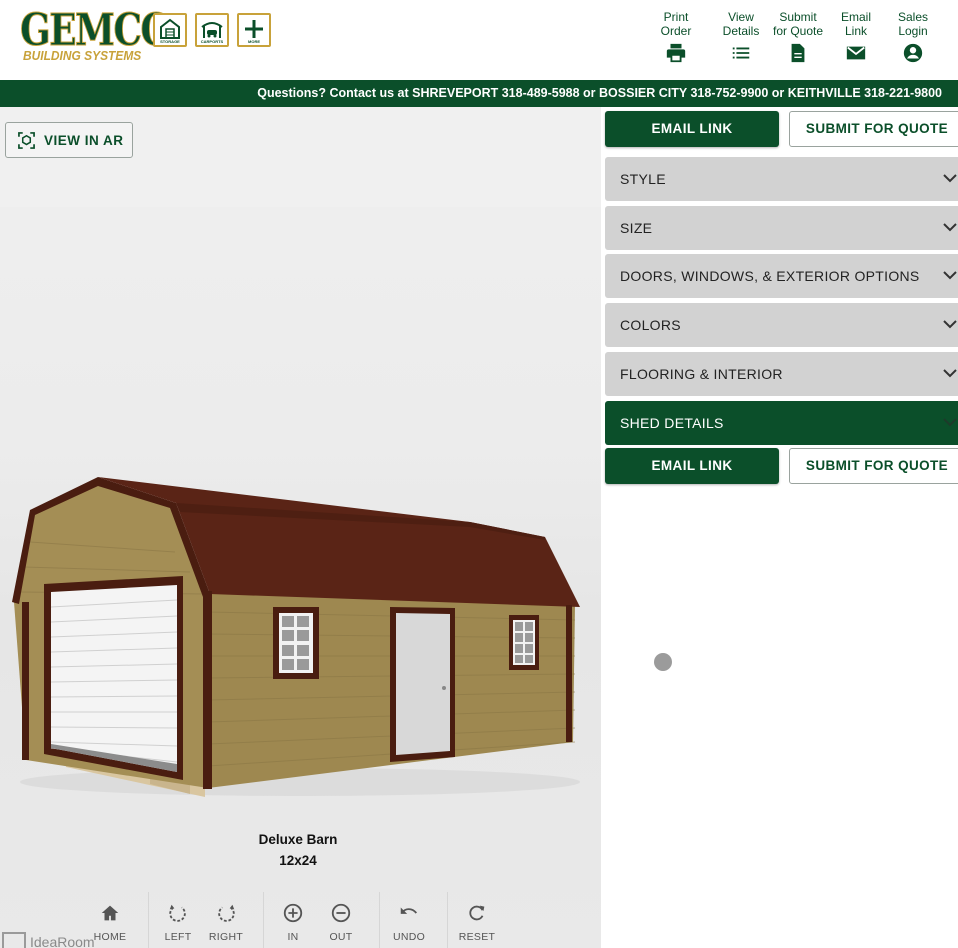 The width and height of the screenshot is (958, 948). Describe the element at coordinates (781, 423) in the screenshot. I see `section-shed-details: SHED DETAILS` at that location.